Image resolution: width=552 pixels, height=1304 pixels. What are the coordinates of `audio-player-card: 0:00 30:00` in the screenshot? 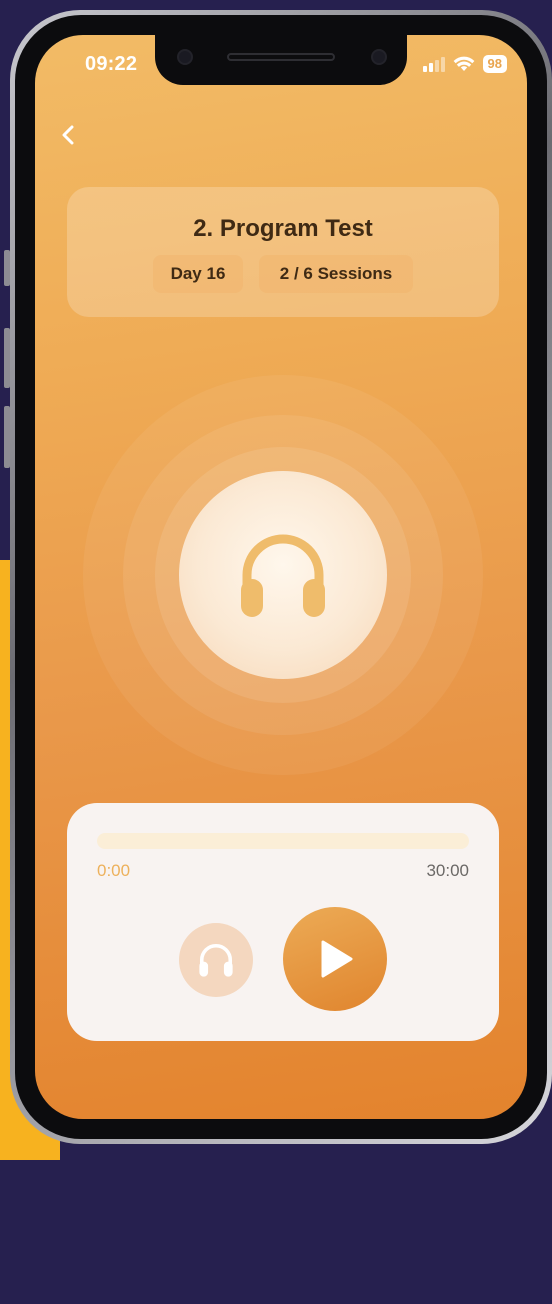 It's located at (283, 922).